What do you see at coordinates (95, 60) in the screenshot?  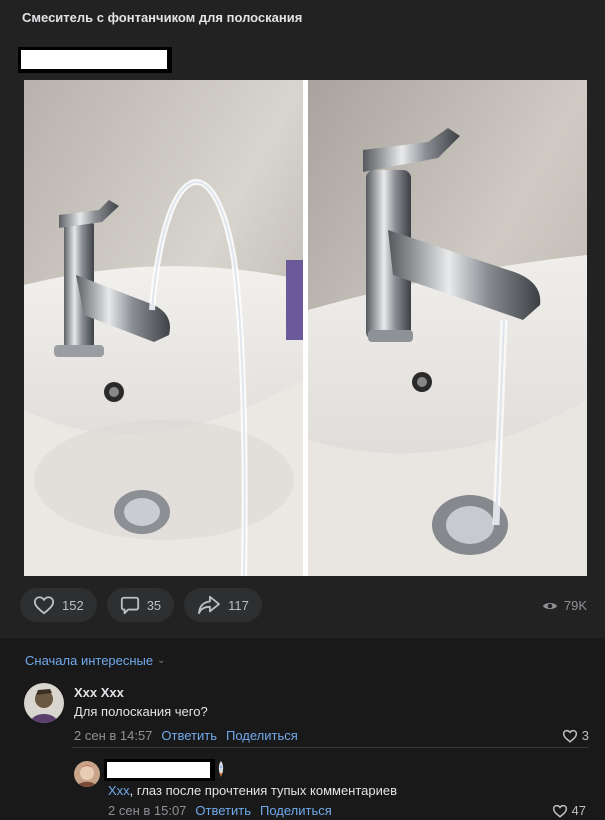 I see `redacted-caption` at bounding box center [95, 60].